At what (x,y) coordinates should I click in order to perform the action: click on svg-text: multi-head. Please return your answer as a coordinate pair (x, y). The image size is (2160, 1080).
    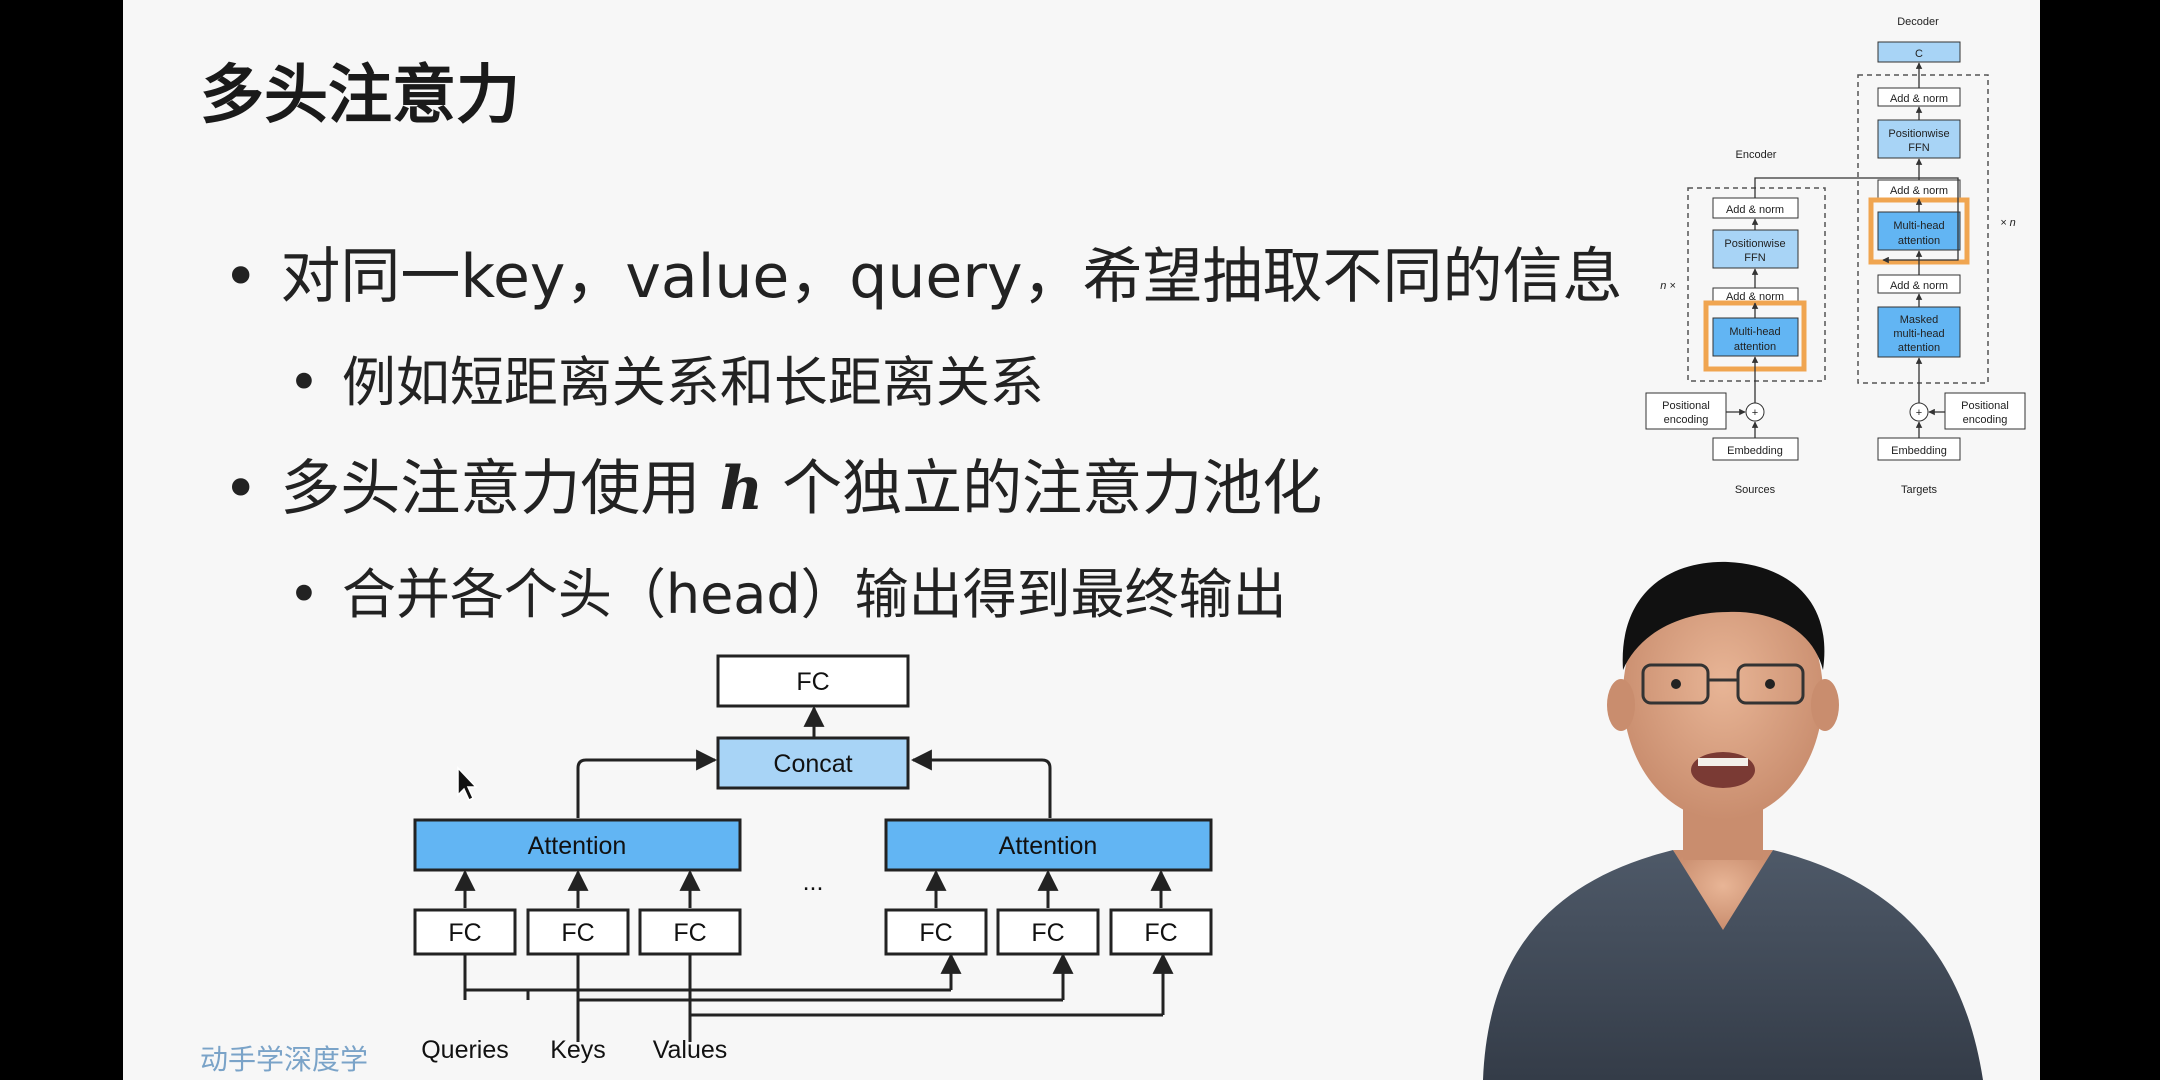
    Looking at the image, I should click on (1918, 334).